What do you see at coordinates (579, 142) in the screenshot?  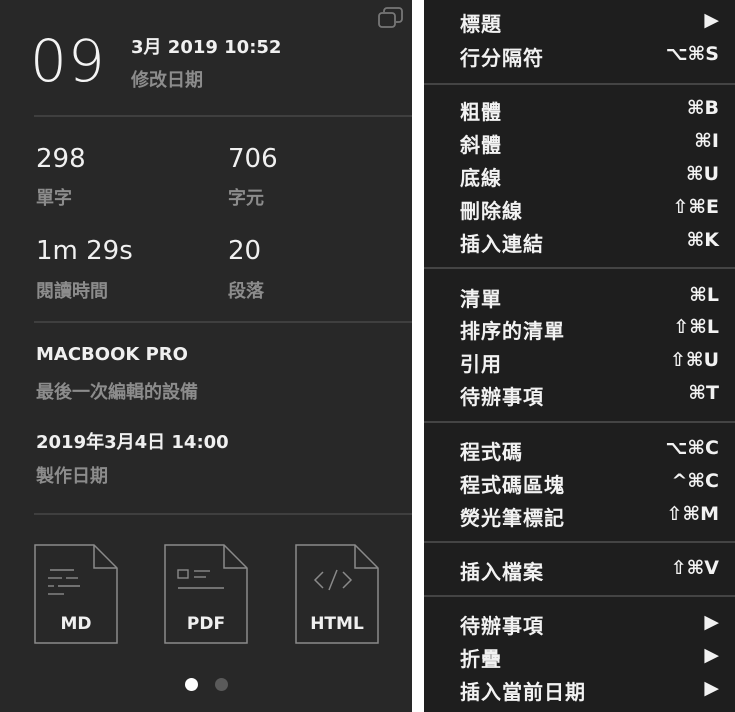 I see `menu-item-italic: 斜體 ⌘I` at bounding box center [579, 142].